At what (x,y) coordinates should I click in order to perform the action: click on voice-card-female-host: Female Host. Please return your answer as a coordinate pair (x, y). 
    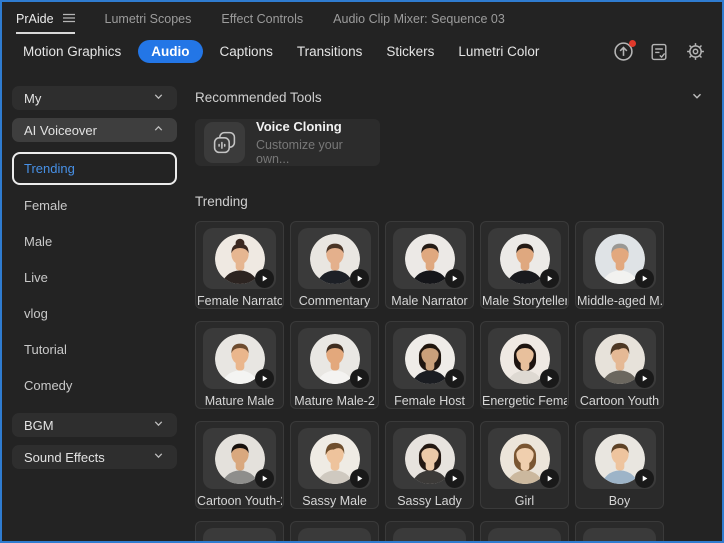
    Looking at the image, I should click on (429, 365).